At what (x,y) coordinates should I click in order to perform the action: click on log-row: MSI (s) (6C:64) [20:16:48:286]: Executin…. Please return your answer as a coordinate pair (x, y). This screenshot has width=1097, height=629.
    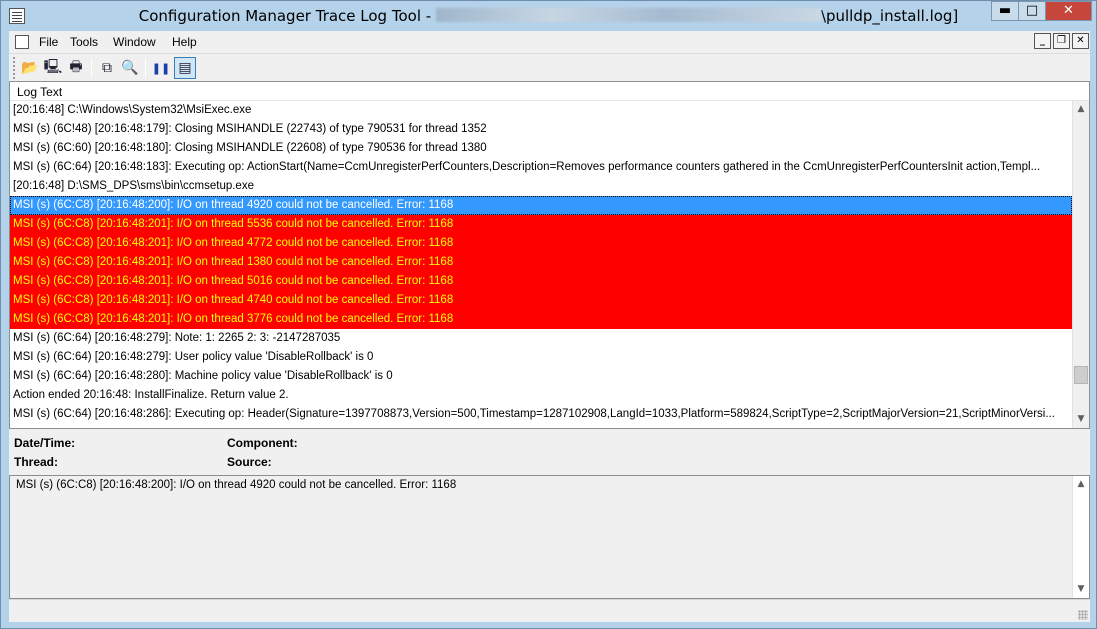
    Looking at the image, I should click on (541, 414).